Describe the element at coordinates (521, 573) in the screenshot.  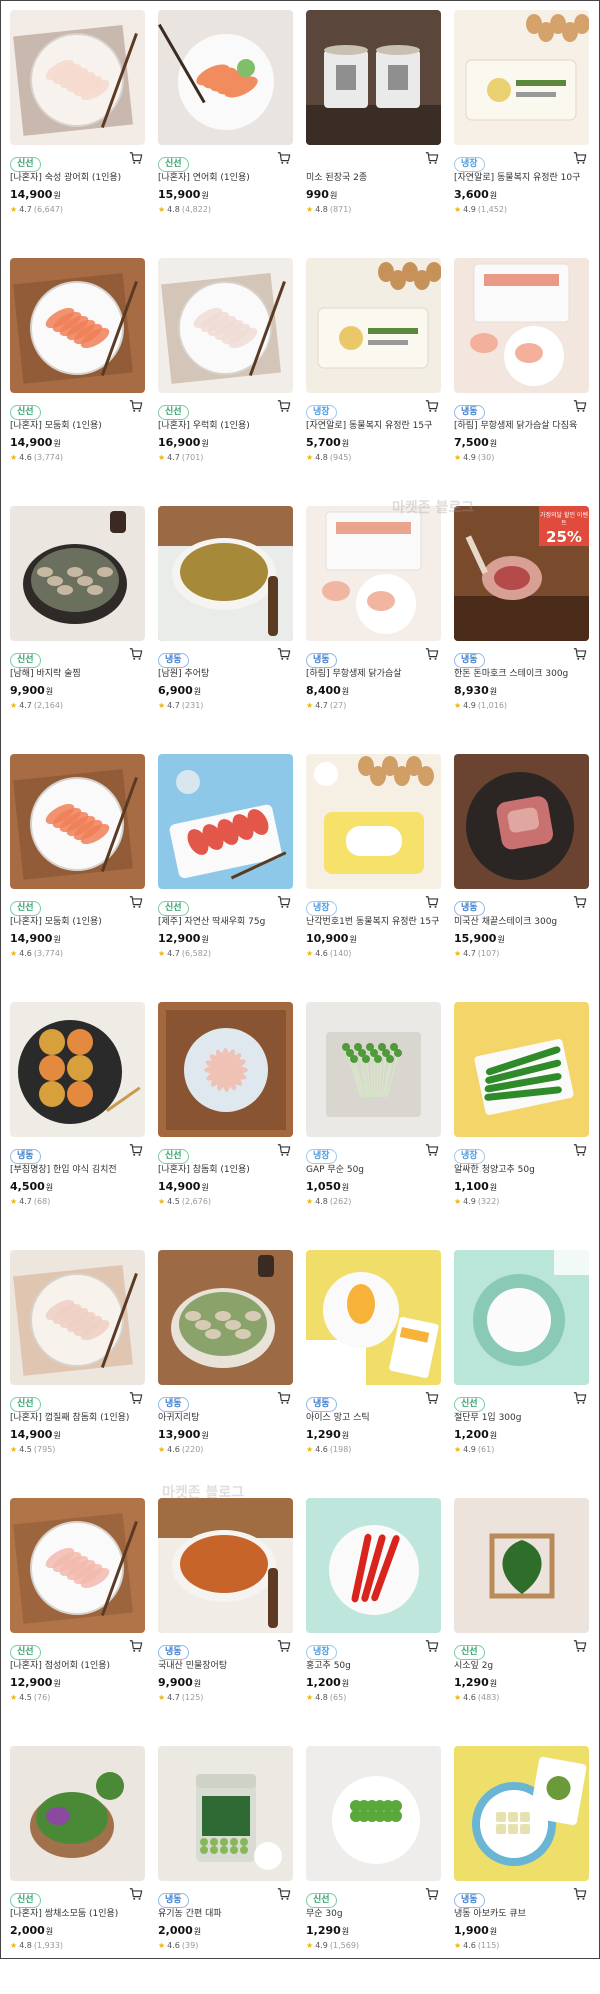
I see `product-image: 가정의달 할인 이벤트 25%` at that location.